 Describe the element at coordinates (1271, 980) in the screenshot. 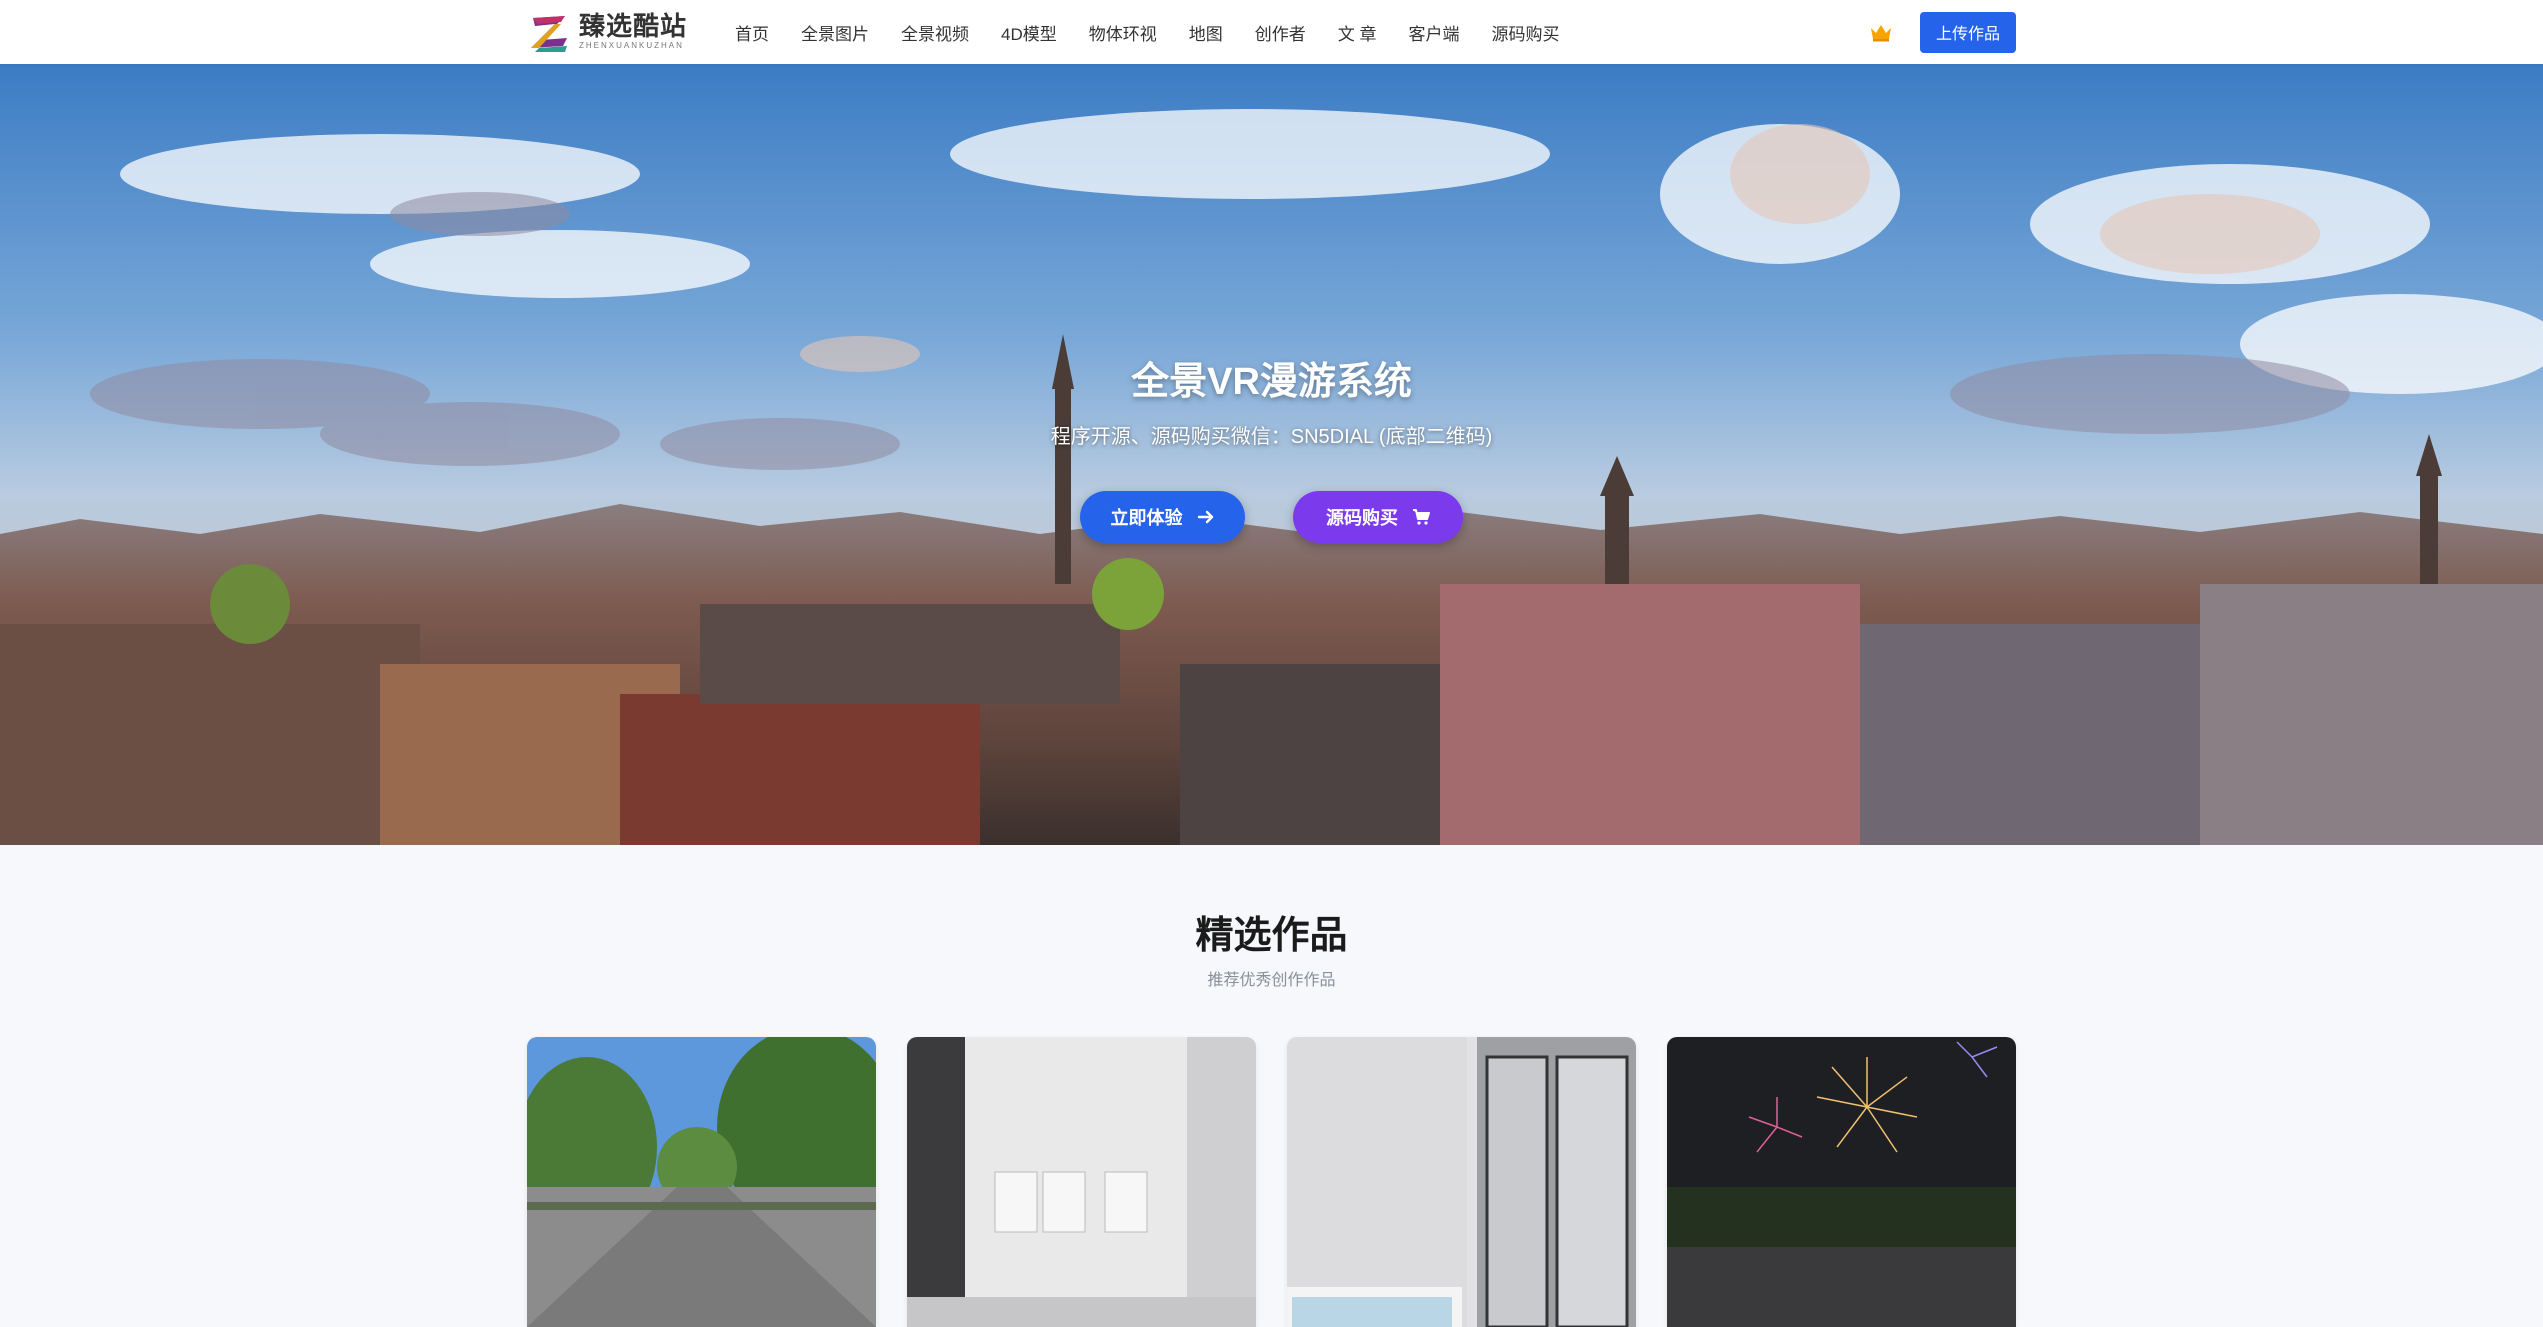

I see `featured-section-subtitle: 推荐优秀创作作品` at that location.